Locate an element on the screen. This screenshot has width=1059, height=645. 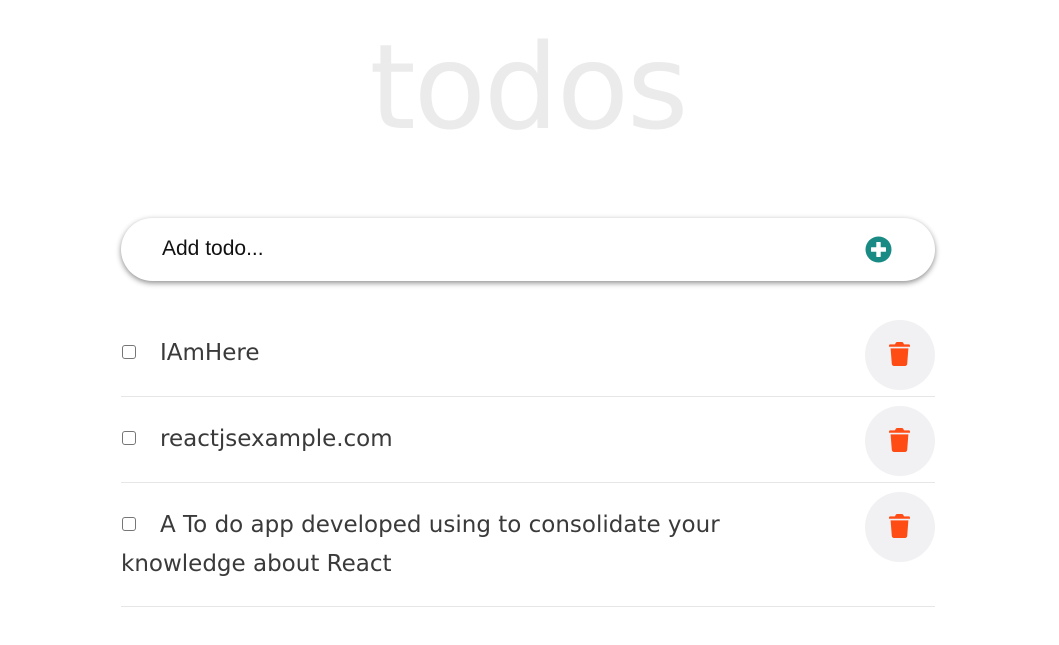
add-todo-bar is located at coordinates (528, 249).